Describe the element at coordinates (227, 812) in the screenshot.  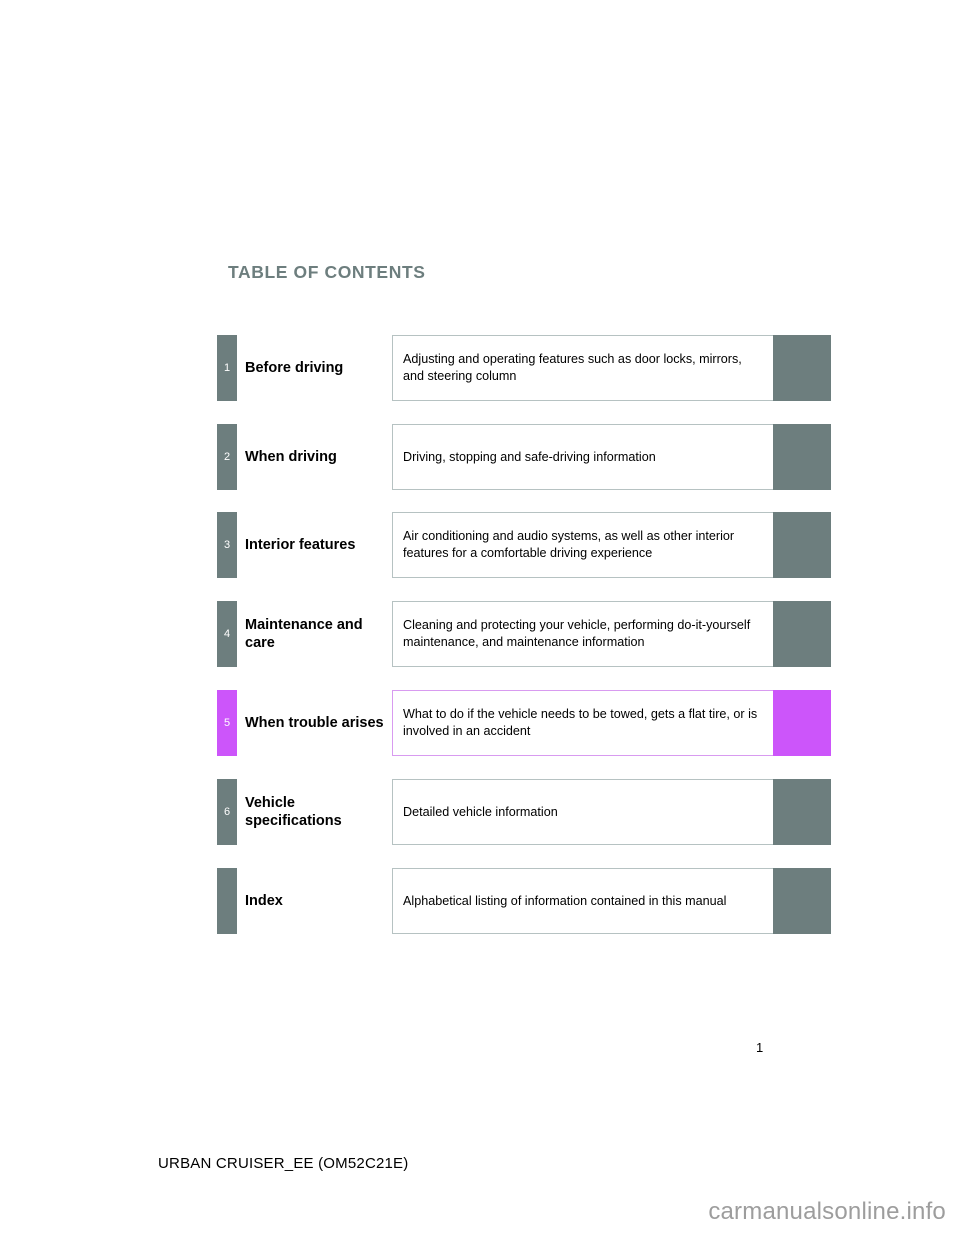
I see `chapter-tab-6: 6` at that location.